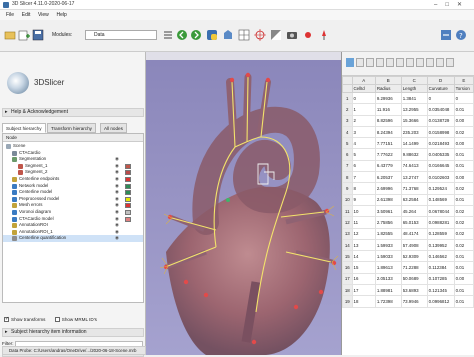  What do you see at coordinates (440, 290) in the screenshot?
I see `table-cell: 0.121345` at bounding box center [440, 290].